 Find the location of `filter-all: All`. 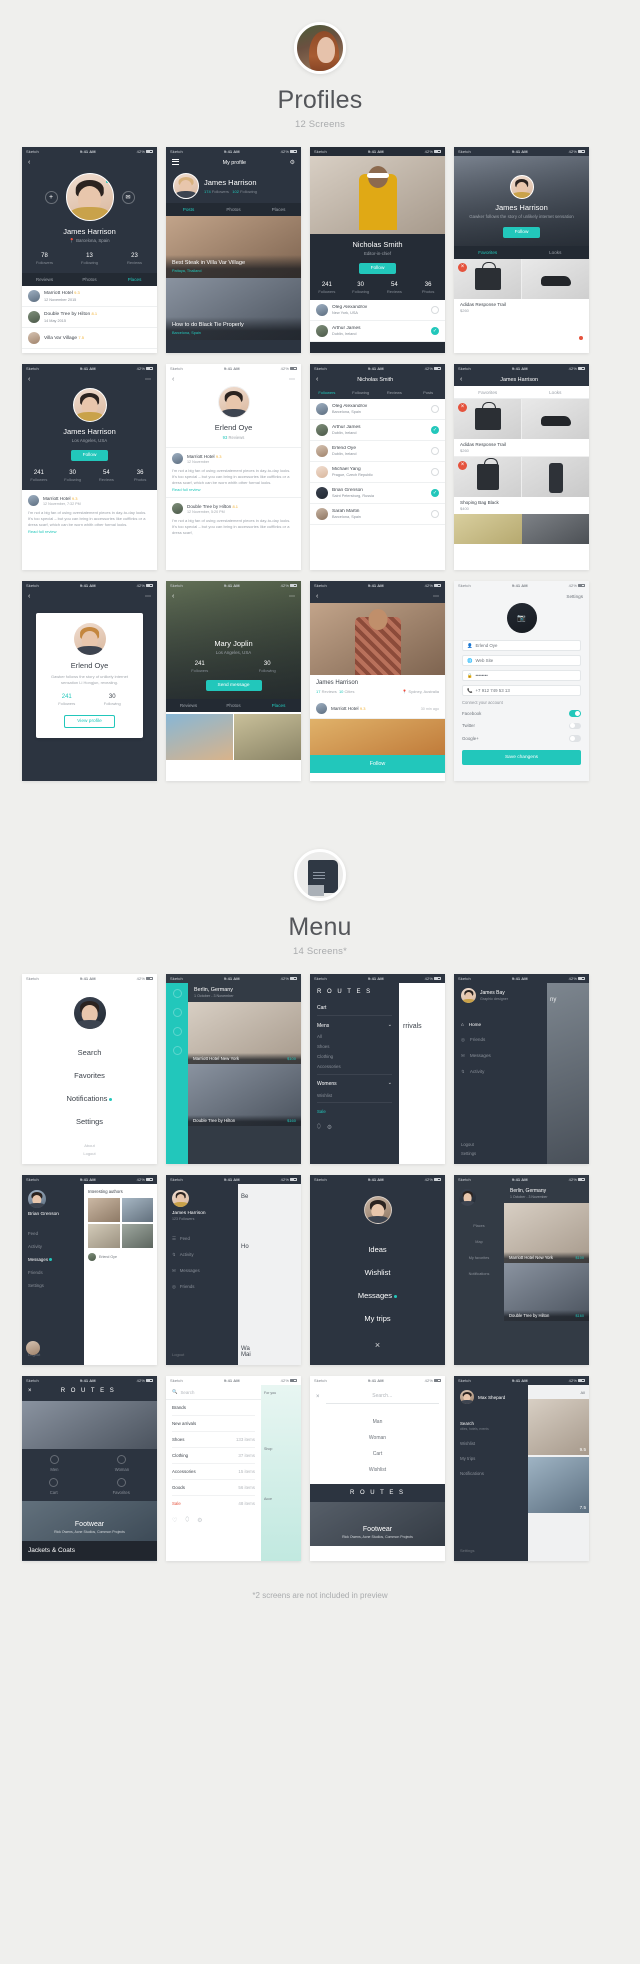

filter-all: All is located at coordinates (583, 1392).